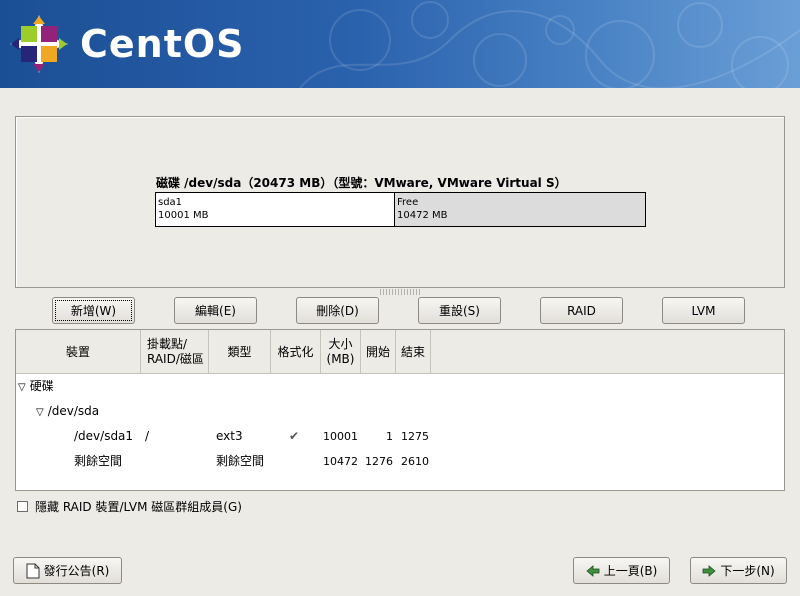 This screenshot has width=800, height=596. I want to click on next-button: 下一步(N), so click(738, 570).